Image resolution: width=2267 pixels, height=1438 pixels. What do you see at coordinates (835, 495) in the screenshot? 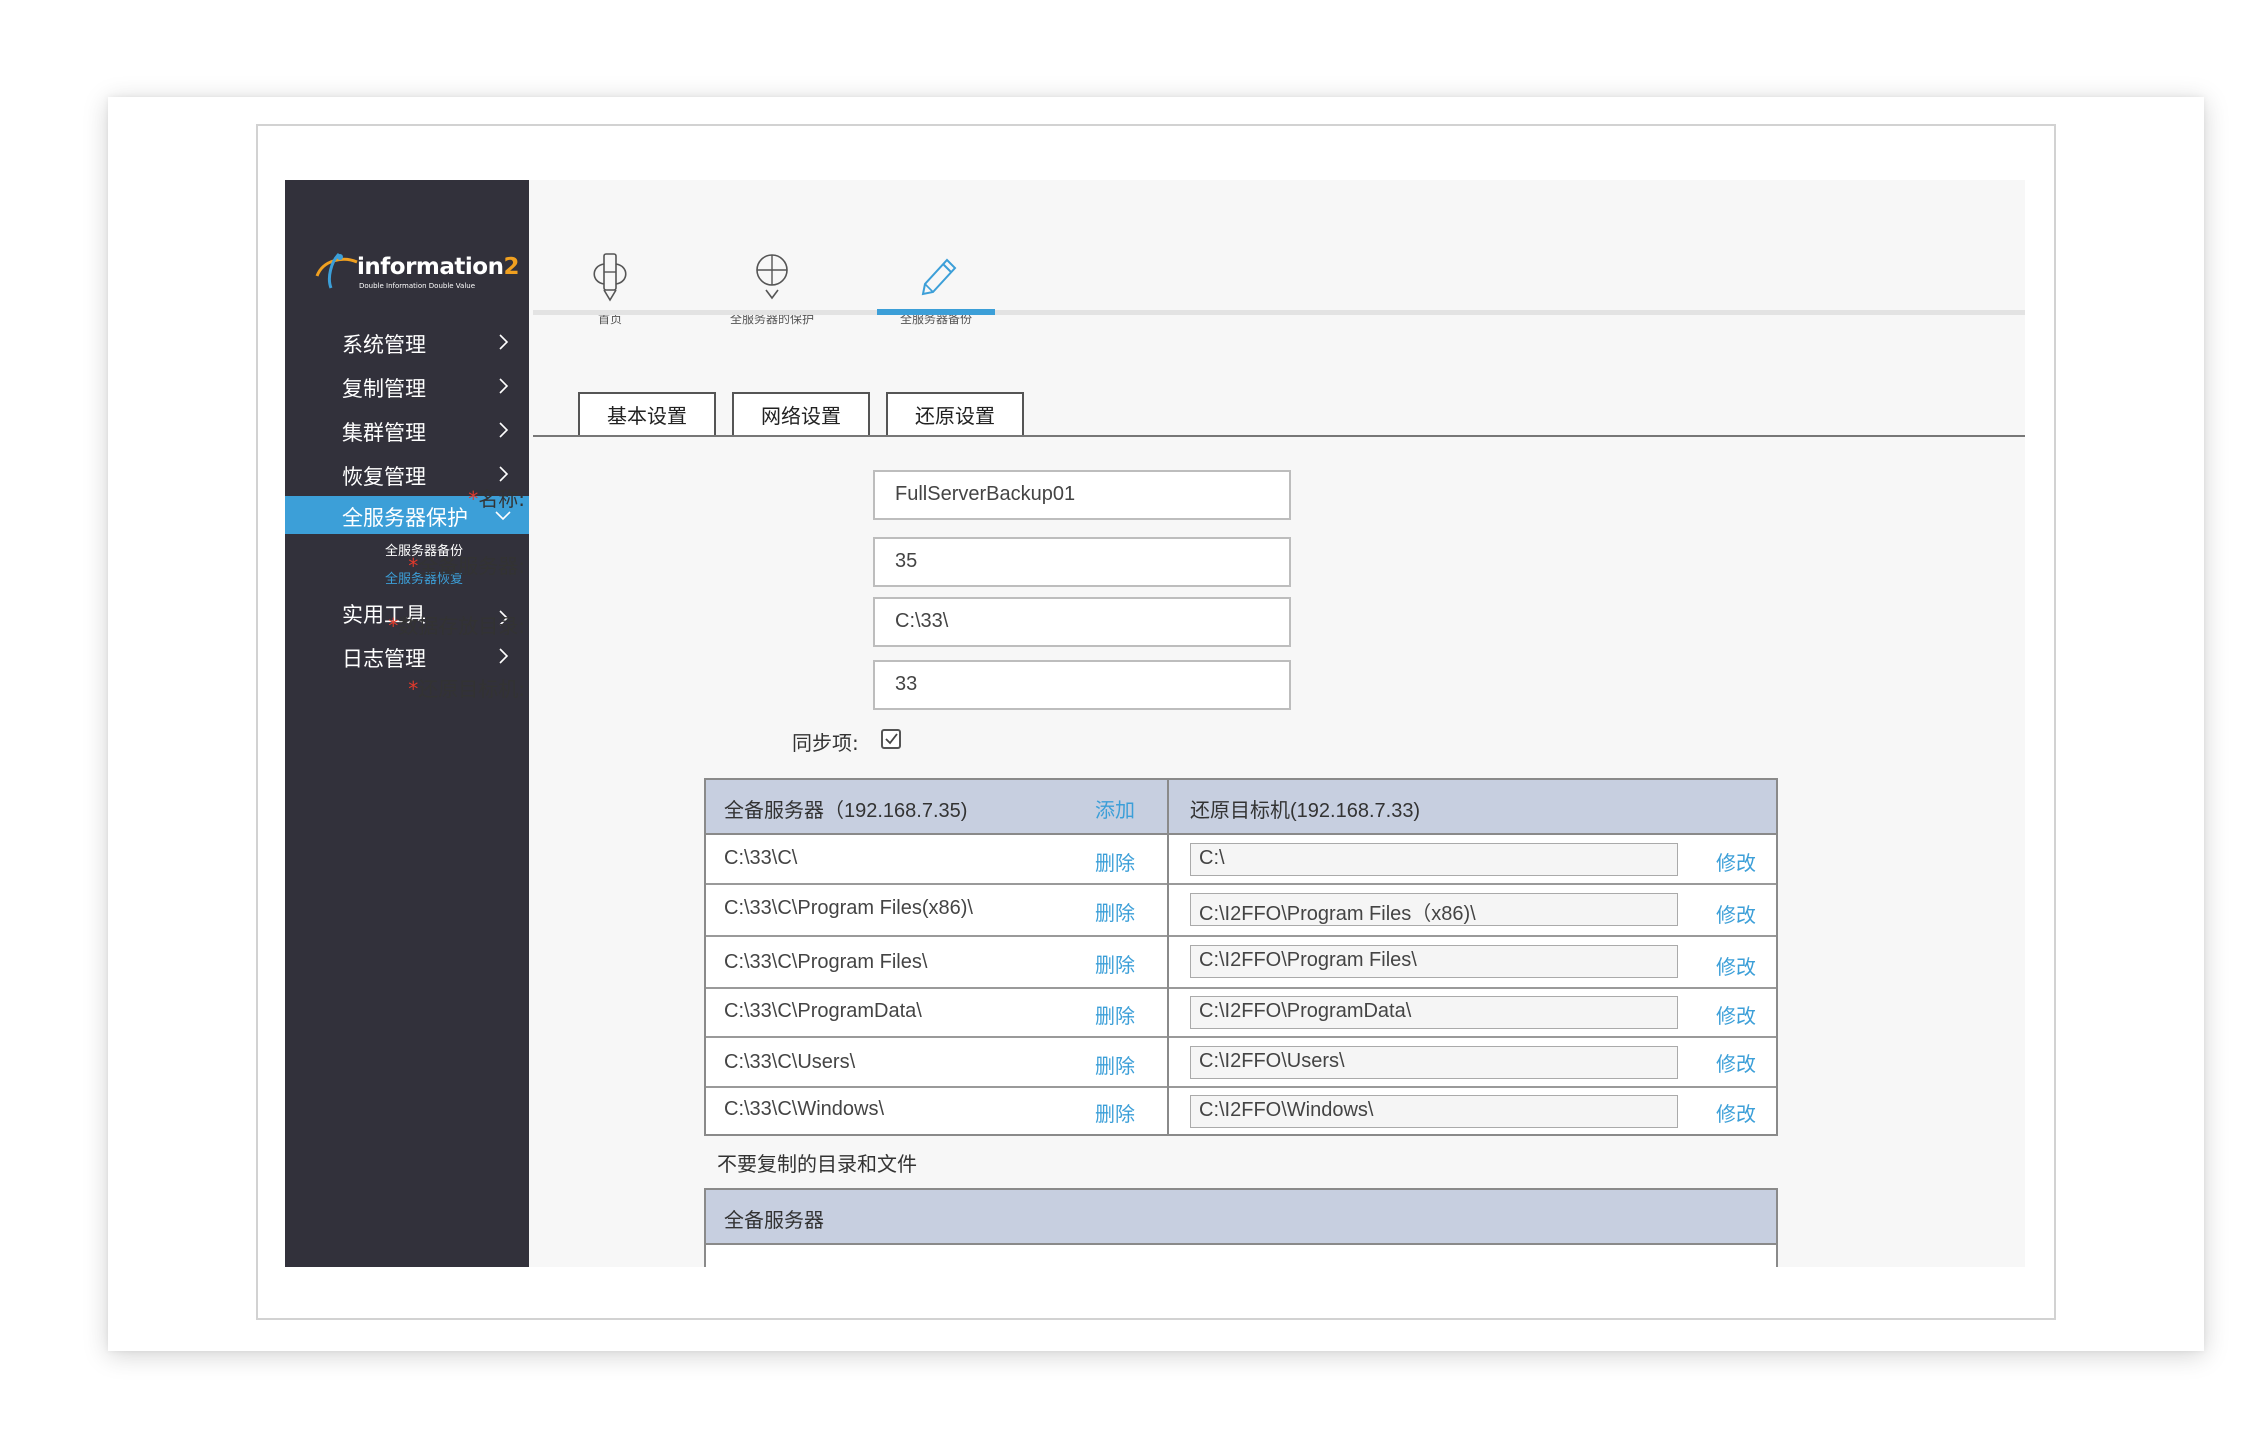
I see `form-row-name: *名称: FullServerBackup01` at bounding box center [835, 495].